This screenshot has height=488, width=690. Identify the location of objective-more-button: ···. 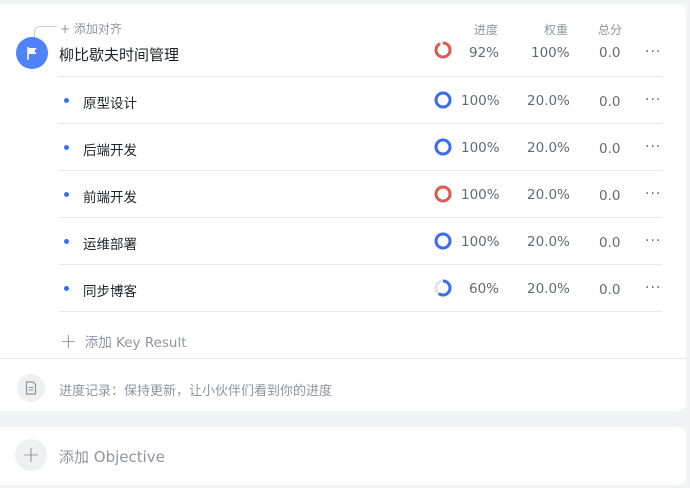
(653, 52).